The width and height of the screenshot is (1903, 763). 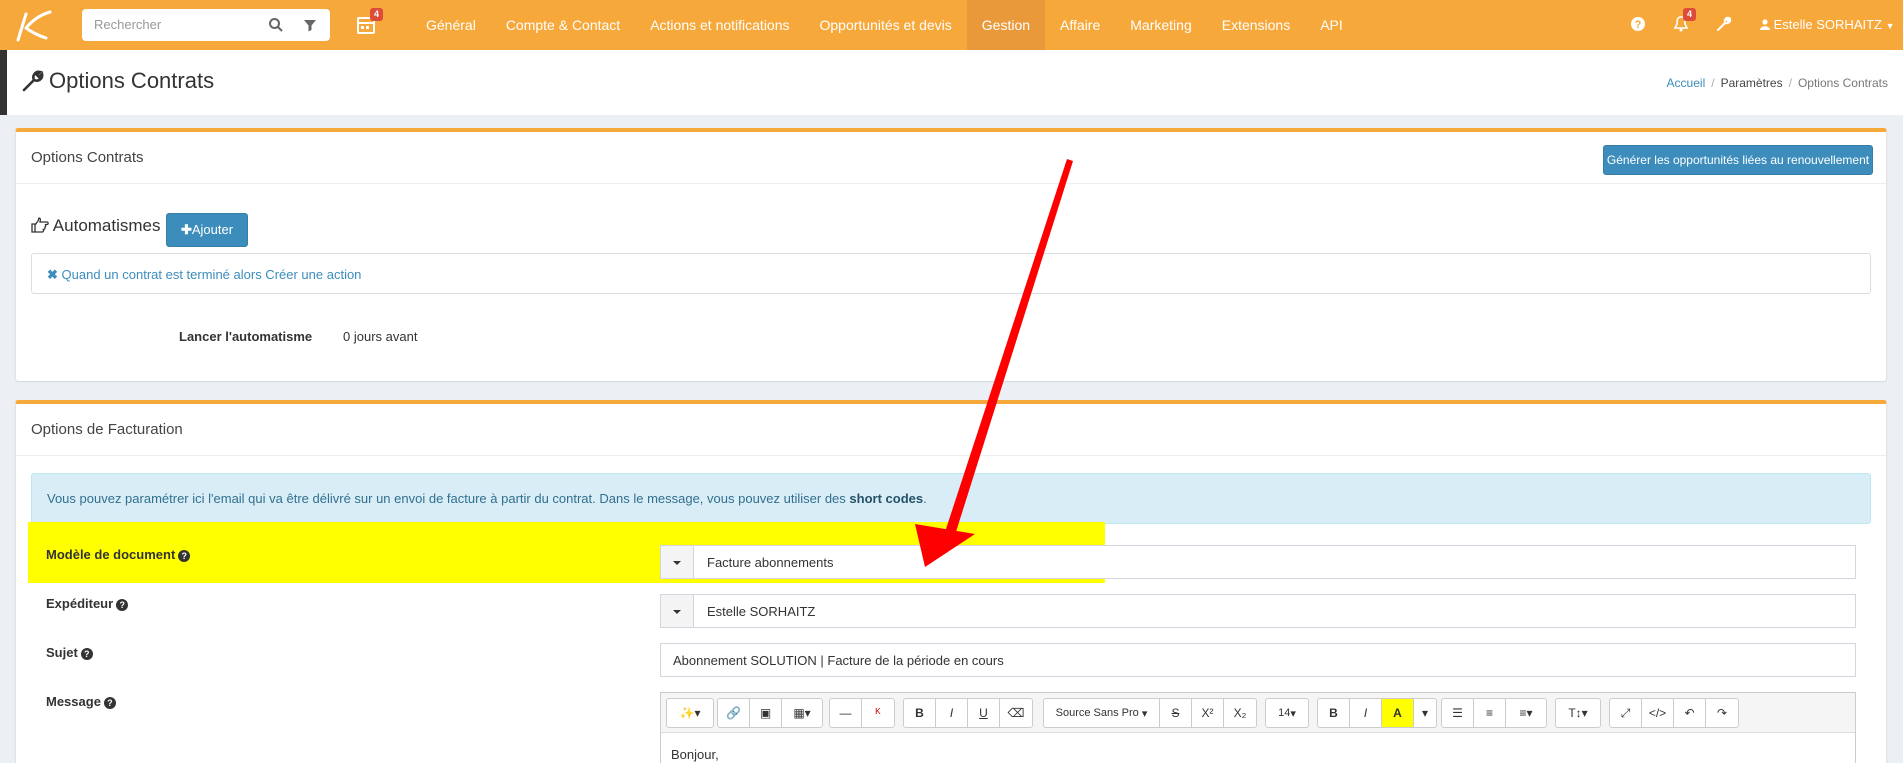 I want to click on font-family-dropdown: Source Sans Pro ▾, so click(x=1102, y=713).